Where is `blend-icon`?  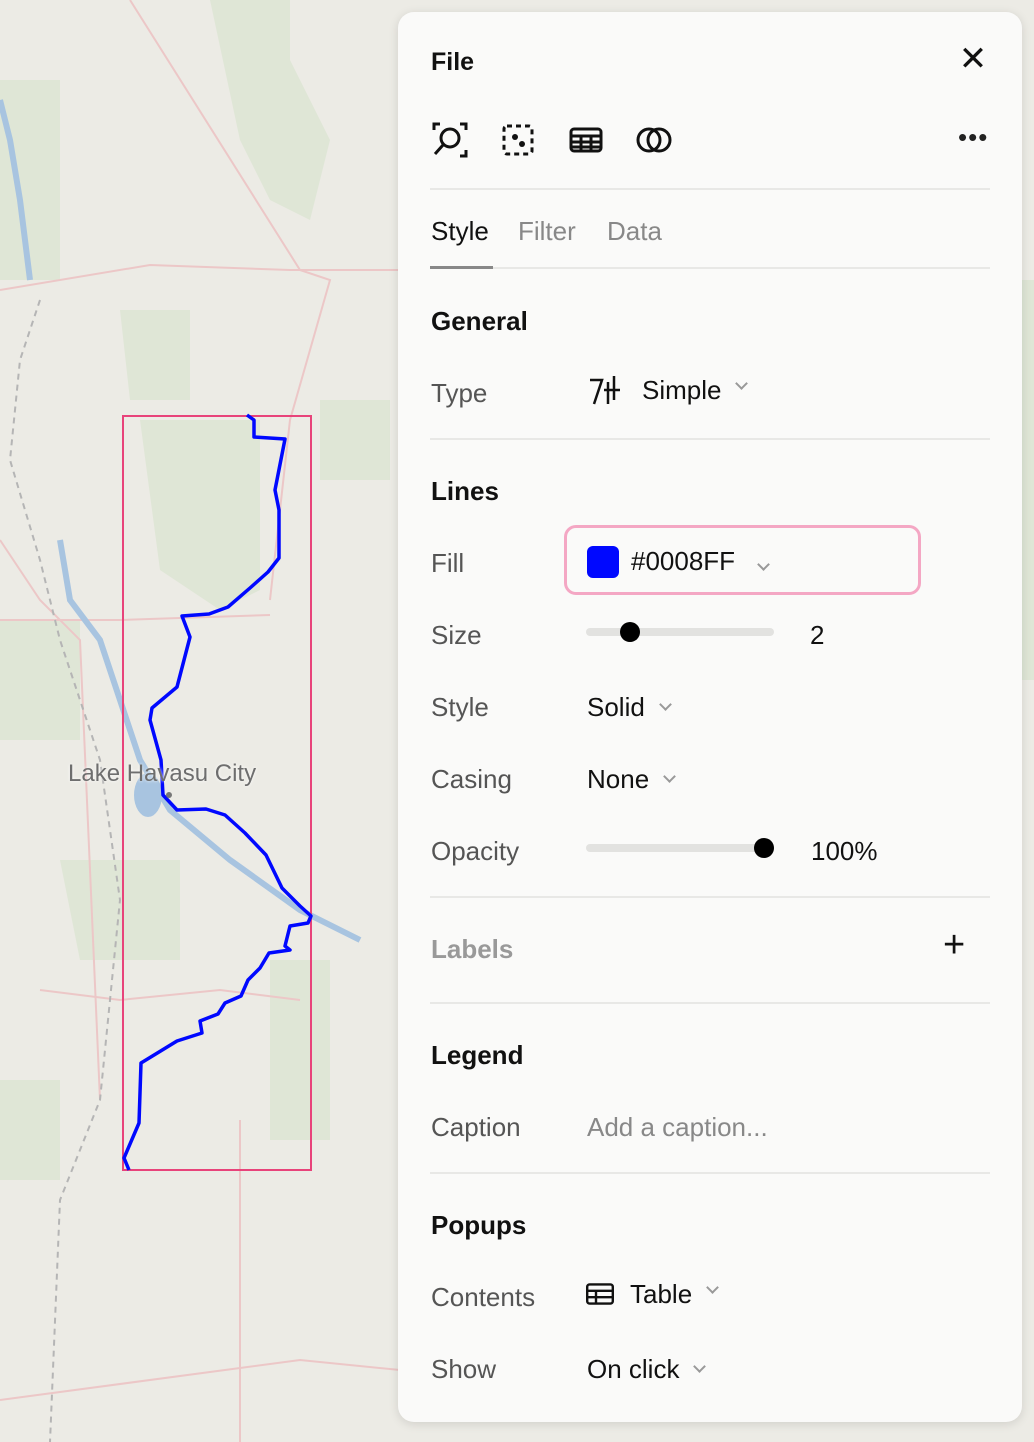
blend-icon is located at coordinates (654, 140).